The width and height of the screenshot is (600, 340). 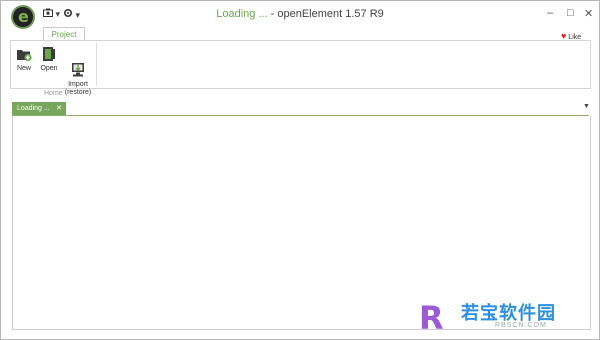 I want to click on open-icon, so click(x=49, y=54).